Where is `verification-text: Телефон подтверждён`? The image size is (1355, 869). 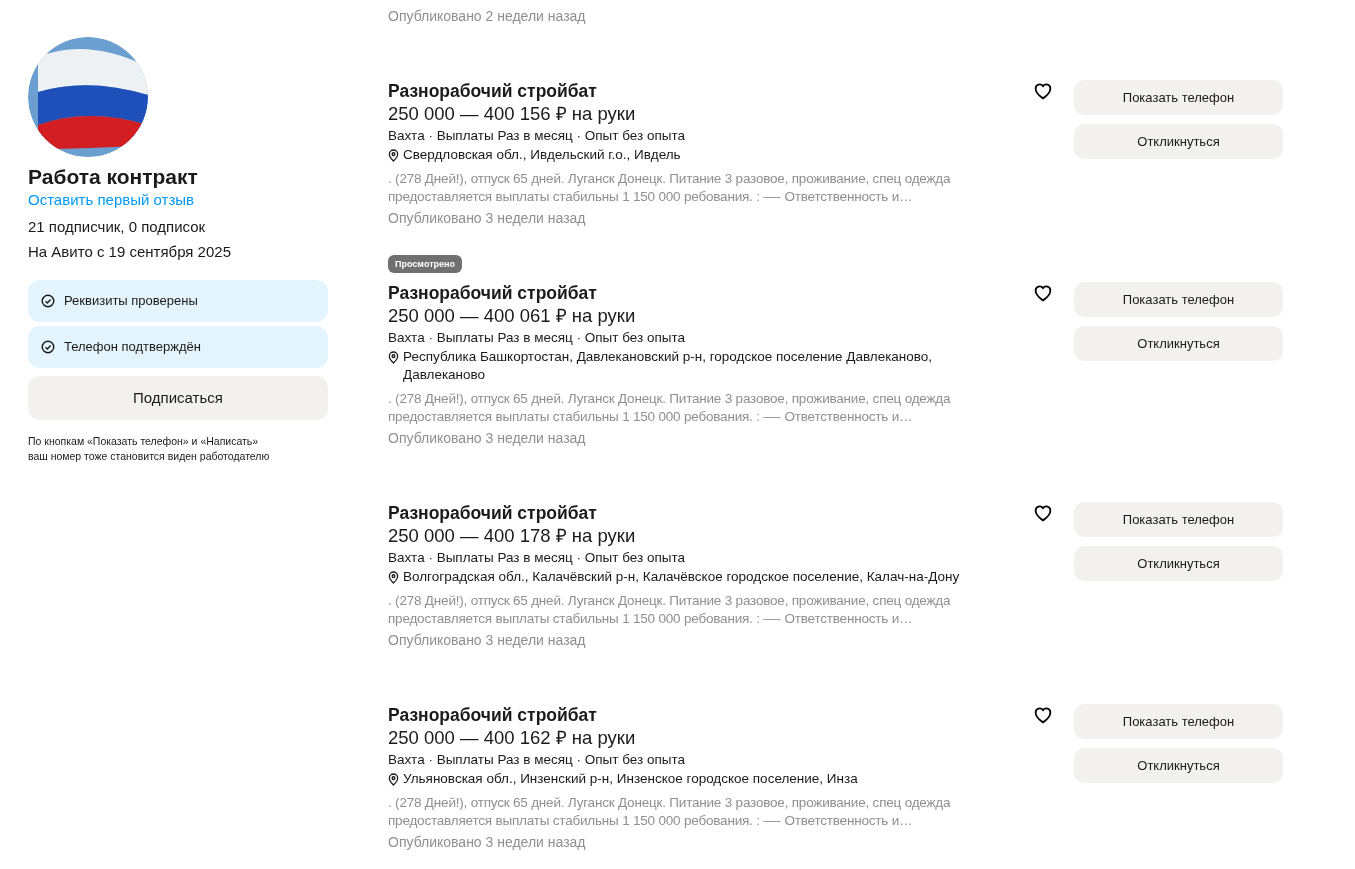
verification-text: Телефон подтверждён is located at coordinates (132, 347).